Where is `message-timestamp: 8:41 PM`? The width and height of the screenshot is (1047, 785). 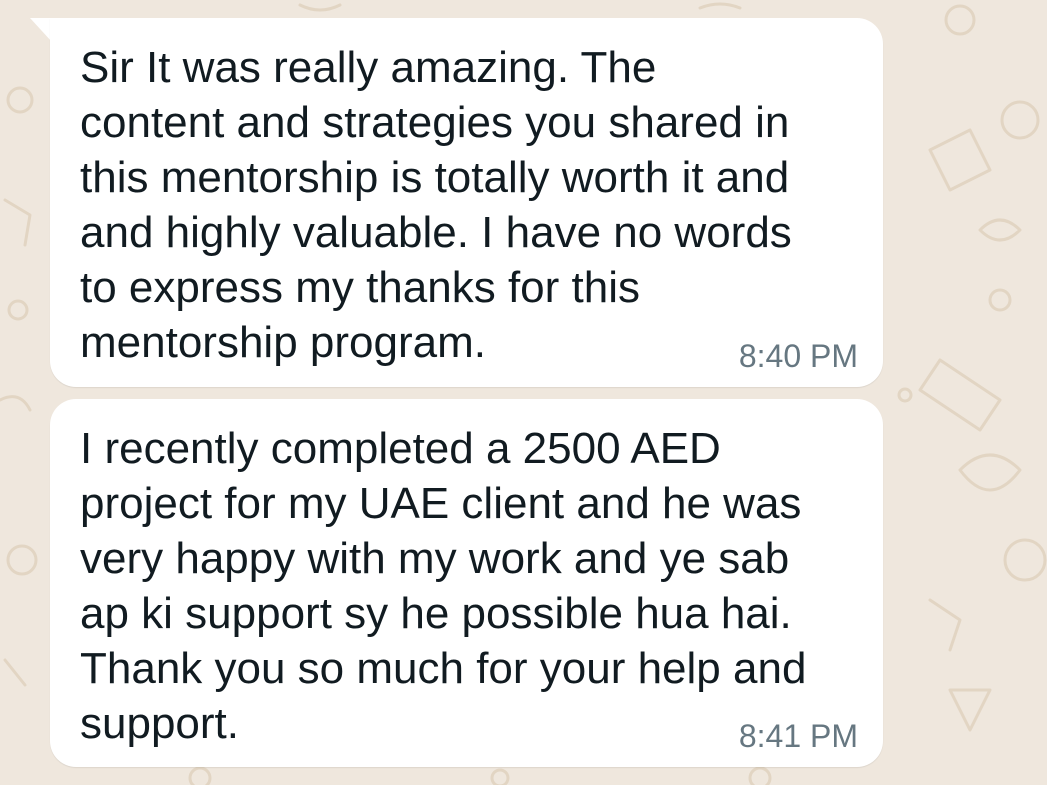 message-timestamp: 8:41 PM is located at coordinates (798, 736).